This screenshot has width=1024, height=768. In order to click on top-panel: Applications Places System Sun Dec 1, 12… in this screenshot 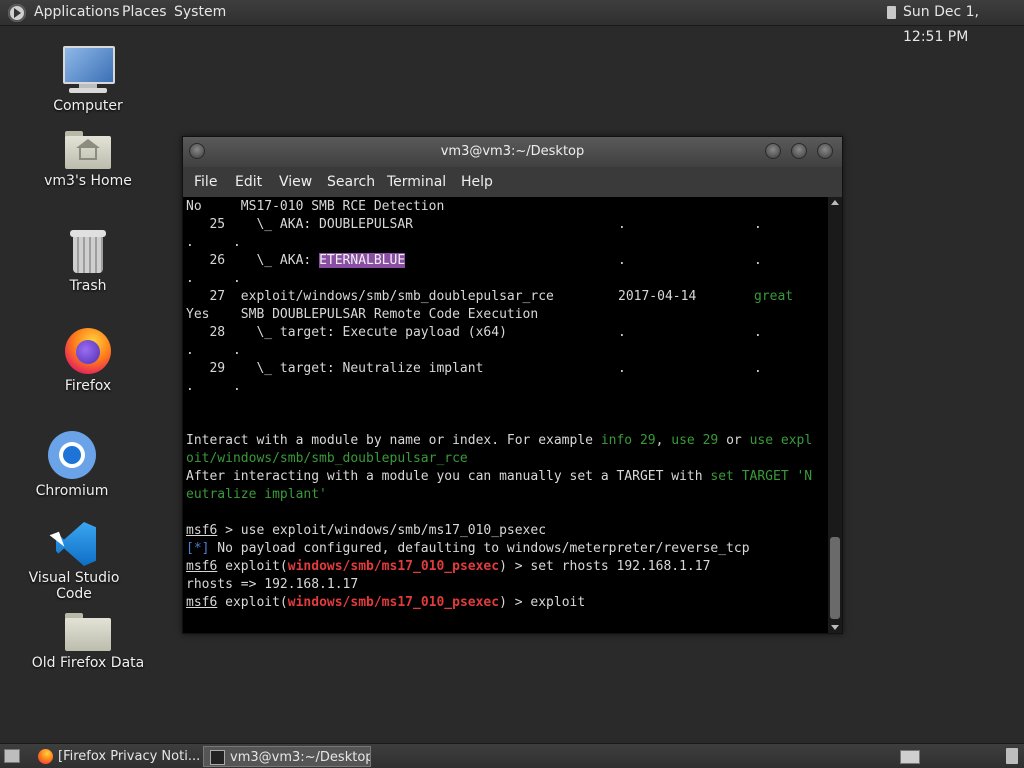, I will do `click(512, 22)`.